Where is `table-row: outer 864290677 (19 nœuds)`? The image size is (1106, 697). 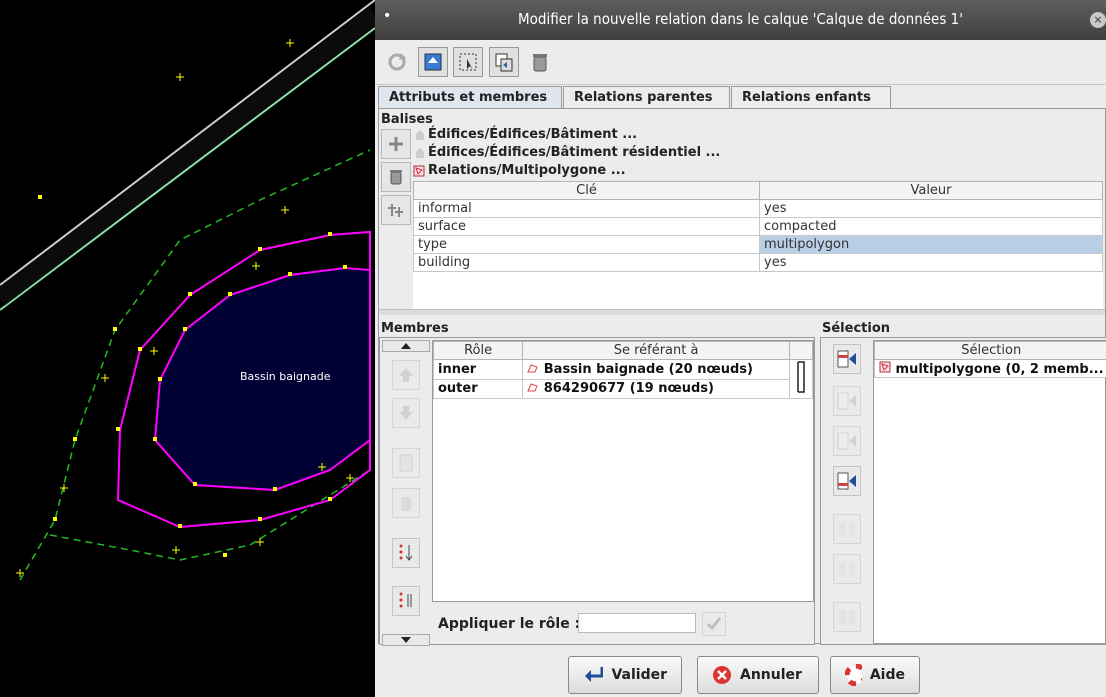 table-row: outer 864290677 (19 nœuds) is located at coordinates (622, 388).